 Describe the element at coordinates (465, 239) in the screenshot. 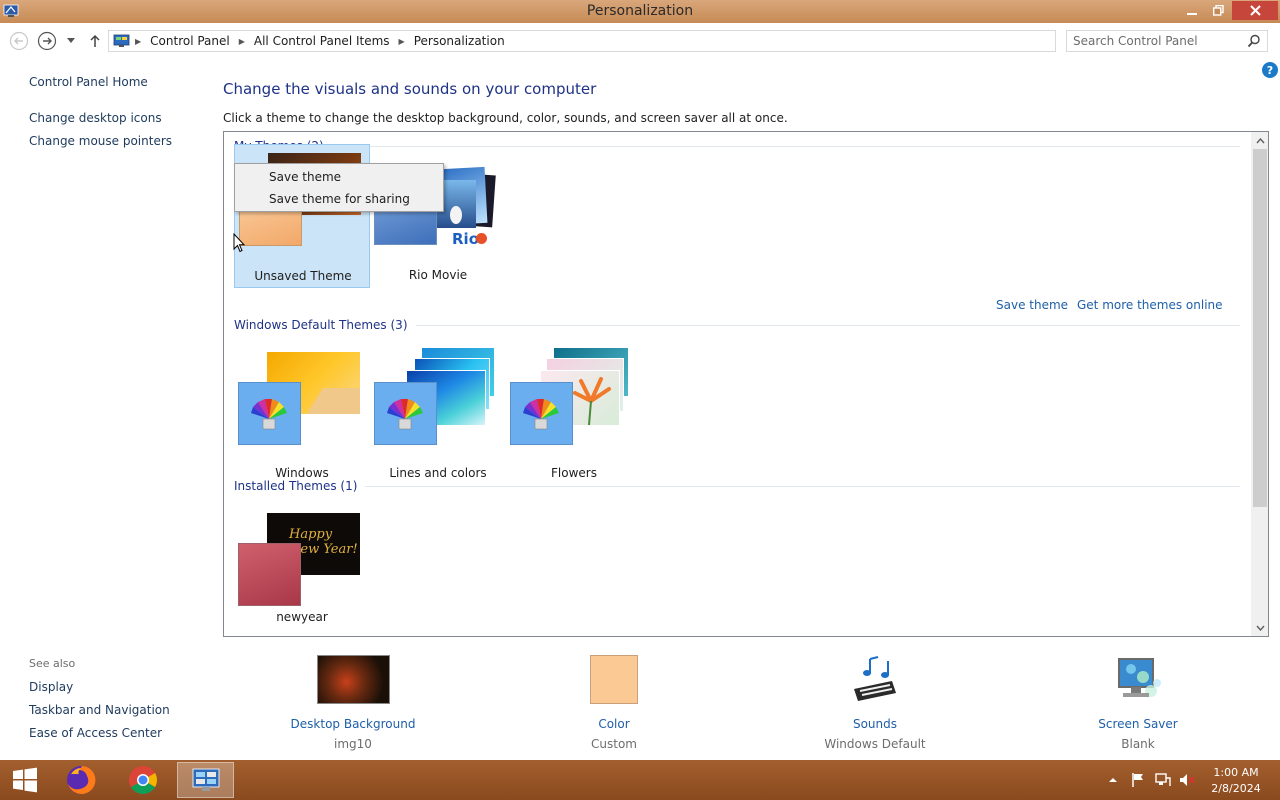

I see `rio-logo-thumb: Rio` at that location.